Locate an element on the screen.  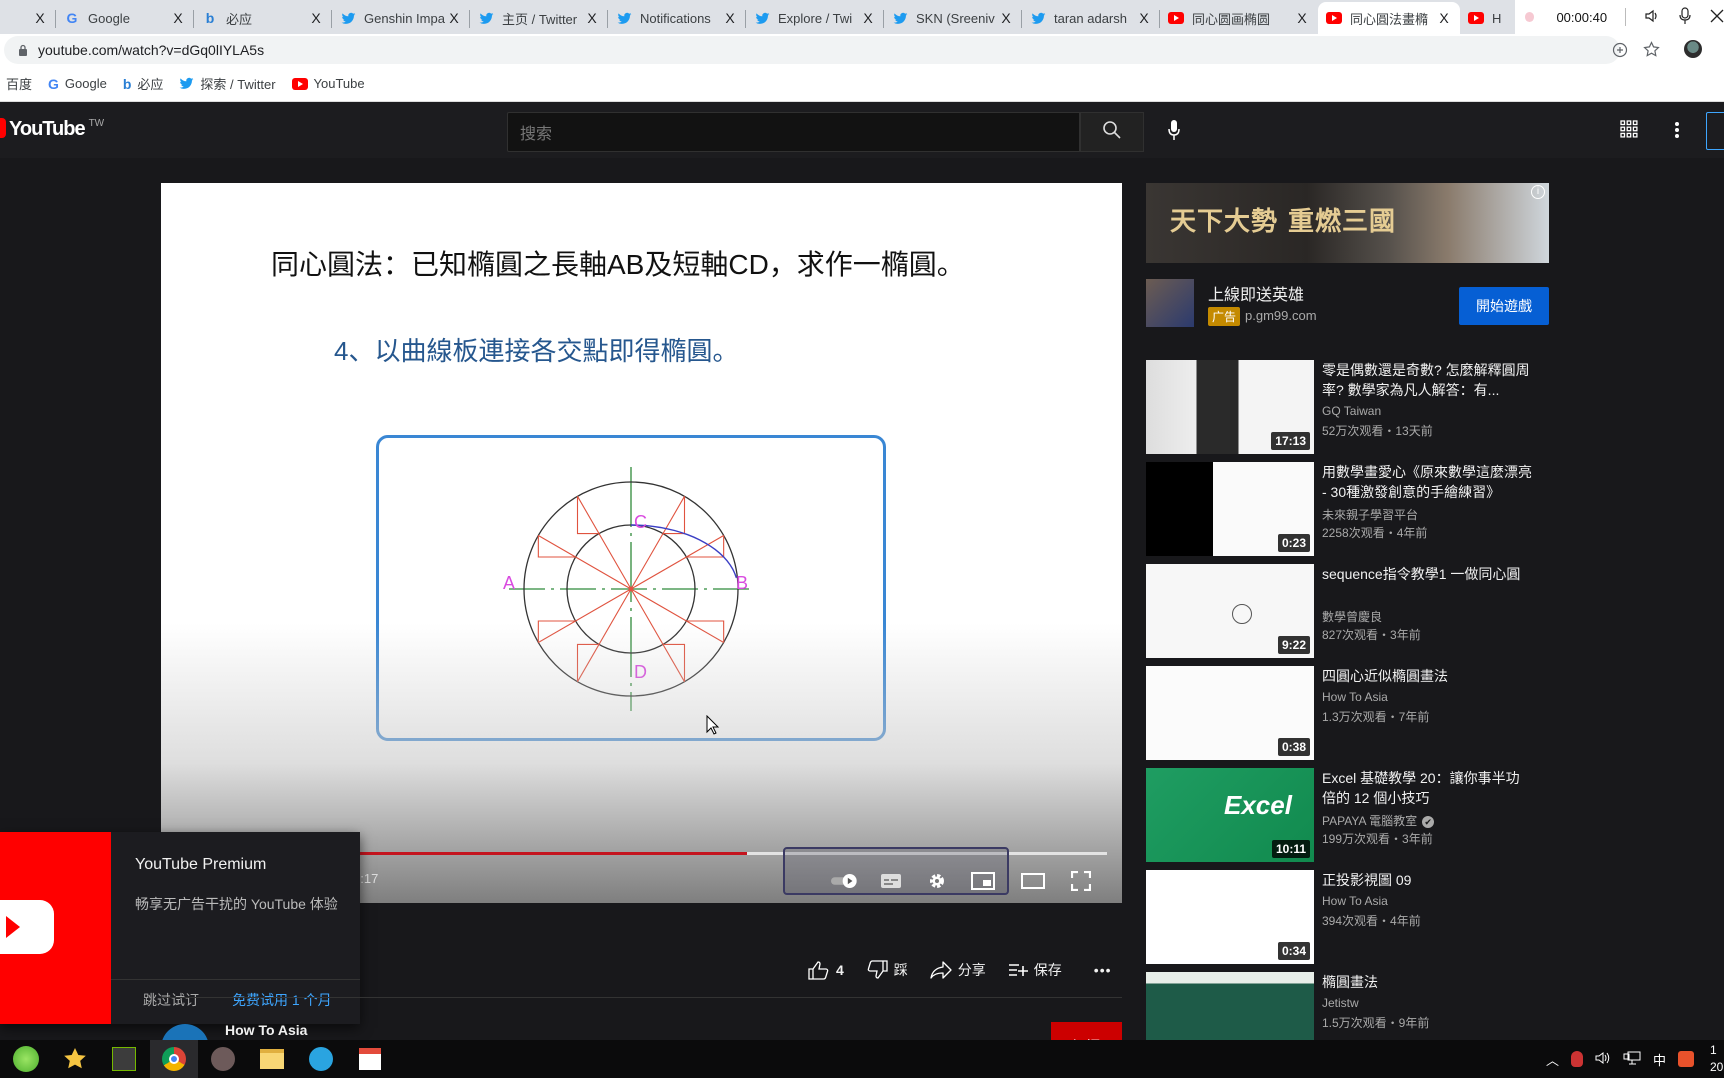
subtitles-button is located at coordinates (891, 881).